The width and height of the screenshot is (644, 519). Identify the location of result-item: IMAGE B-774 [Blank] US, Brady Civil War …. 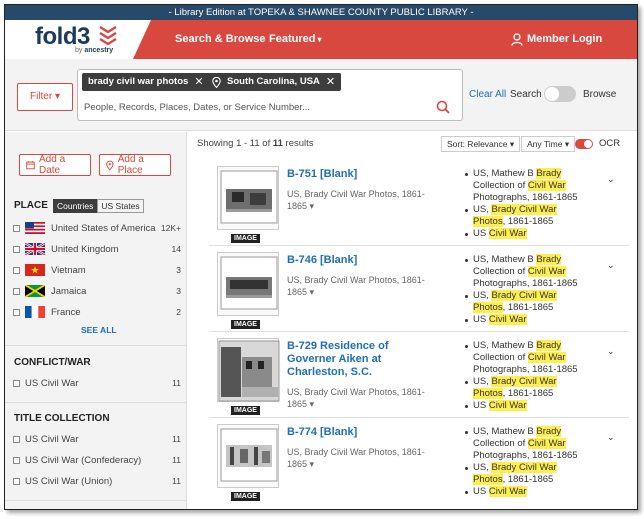
(419, 461).